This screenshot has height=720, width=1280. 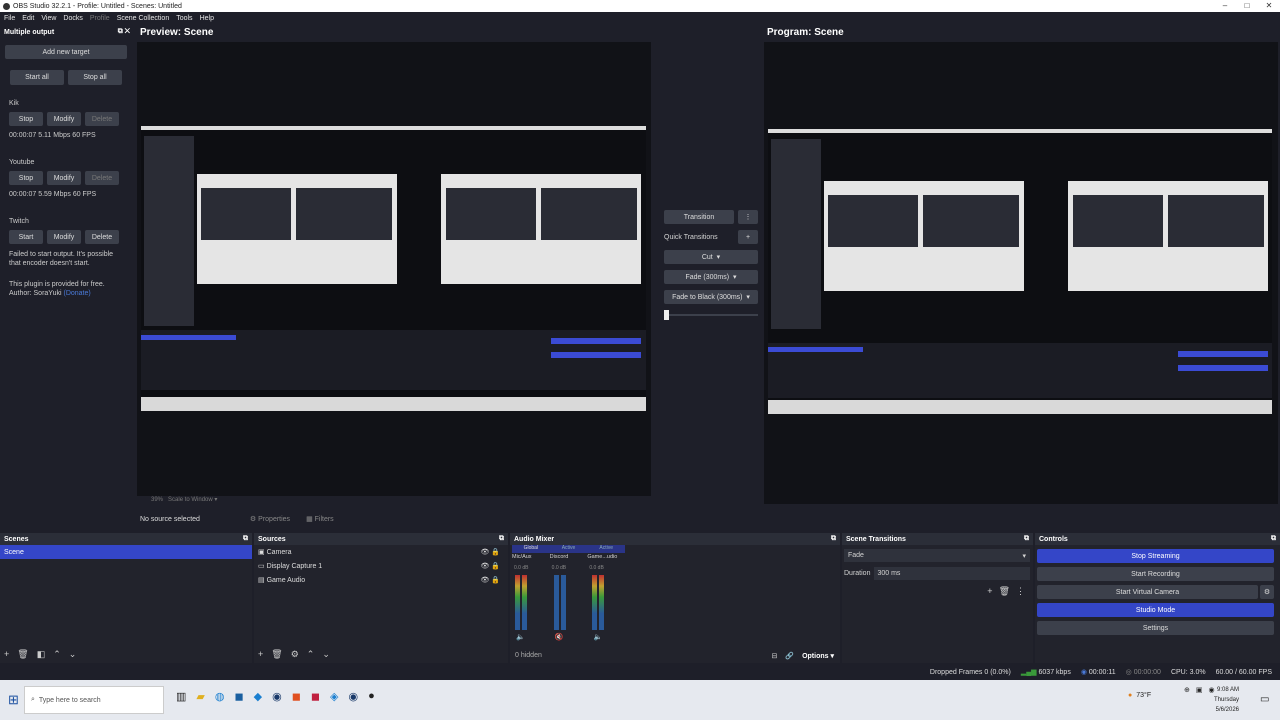 I want to click on transition-type-select: Fade ▾, so click(x=937, y=555).